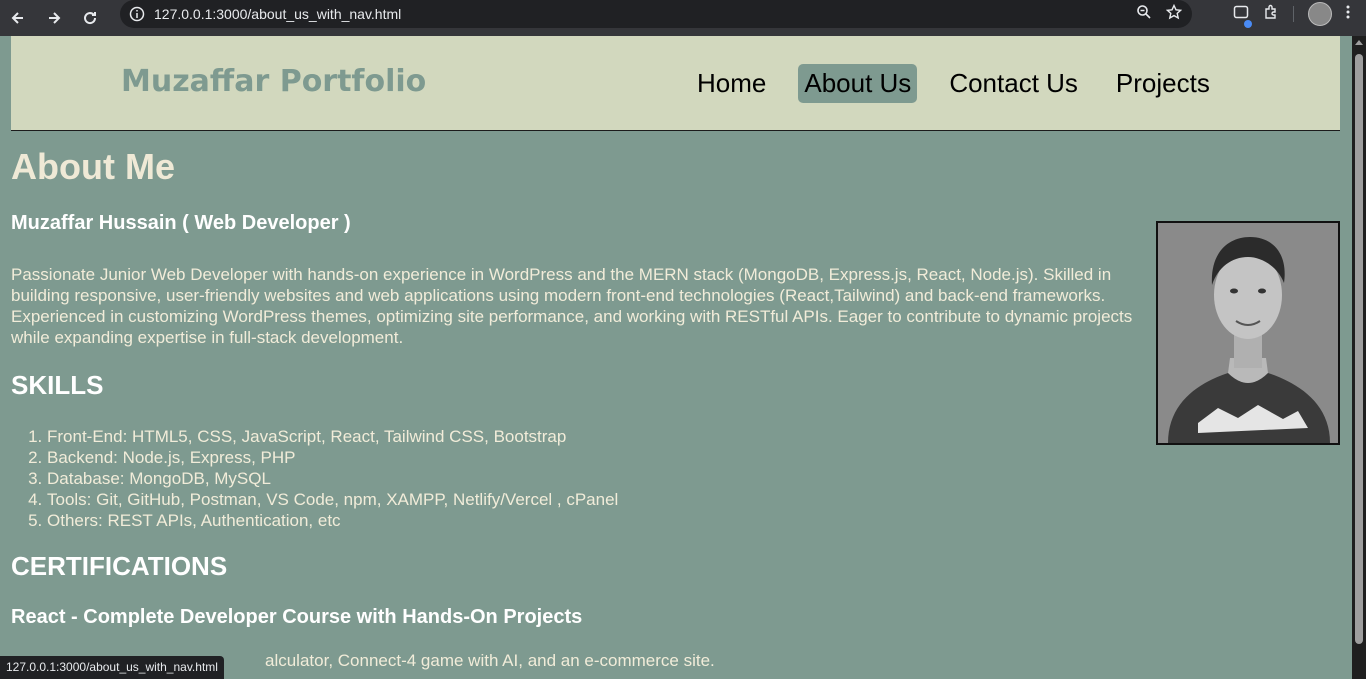  What do you see at coordinates (181, 223) in the screenshot?
I see `developer-name: Muzaffar Hussain ( Web Developer )` at bounding box center [181, 223].